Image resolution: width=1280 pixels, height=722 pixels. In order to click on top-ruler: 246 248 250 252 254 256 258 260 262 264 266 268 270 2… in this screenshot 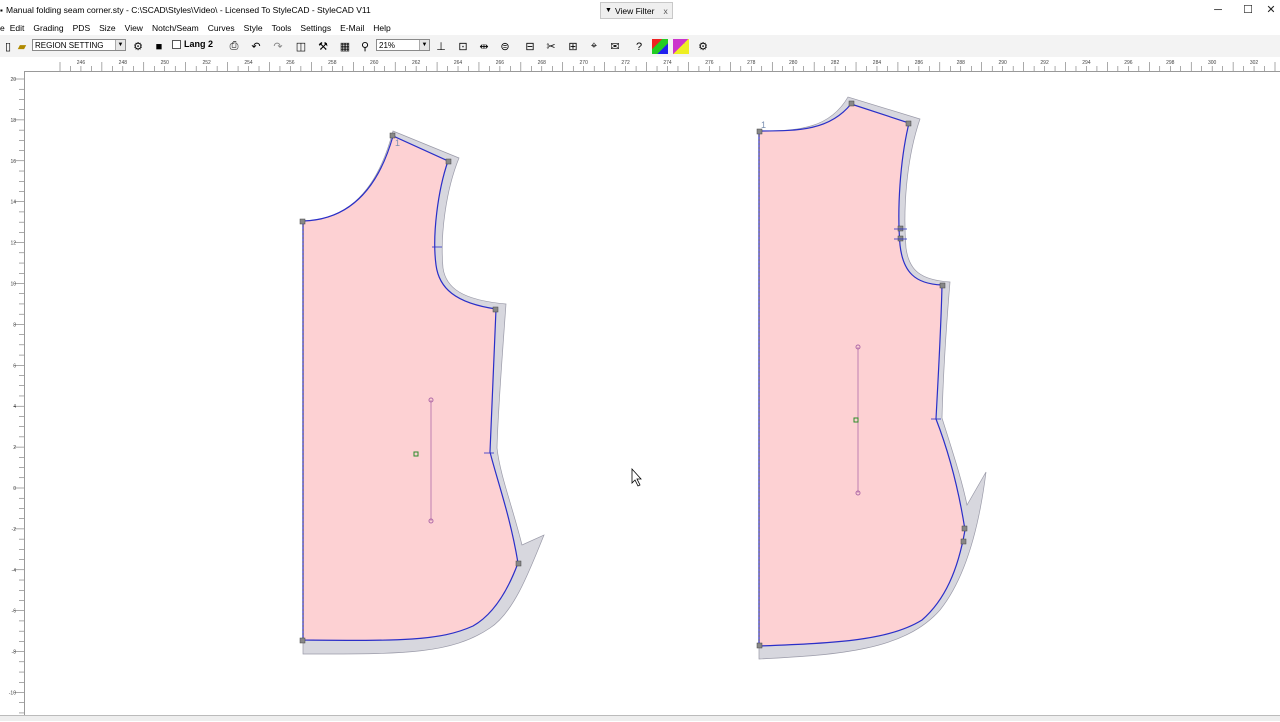, I will do `click(640, 64)`.